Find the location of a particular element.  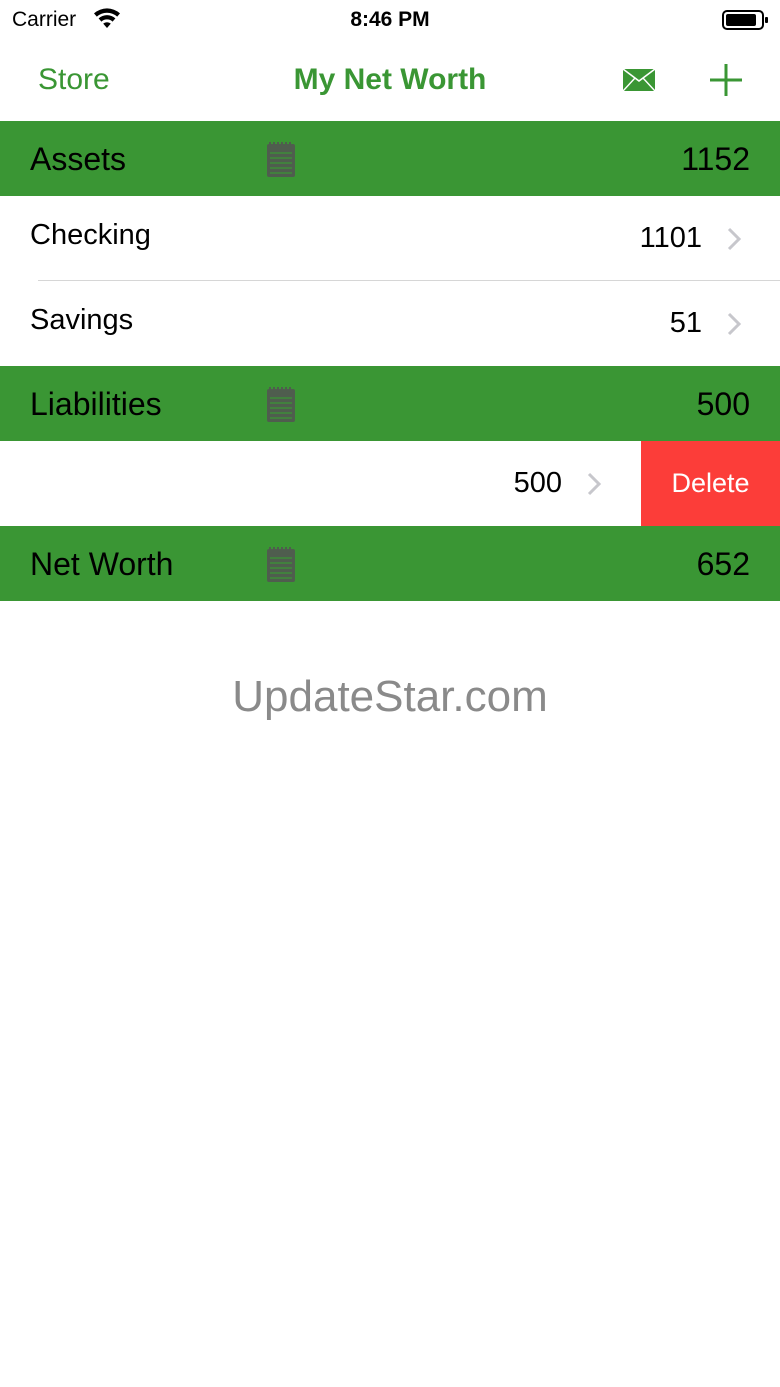

battery-icon is located at coordinates (745, 20).